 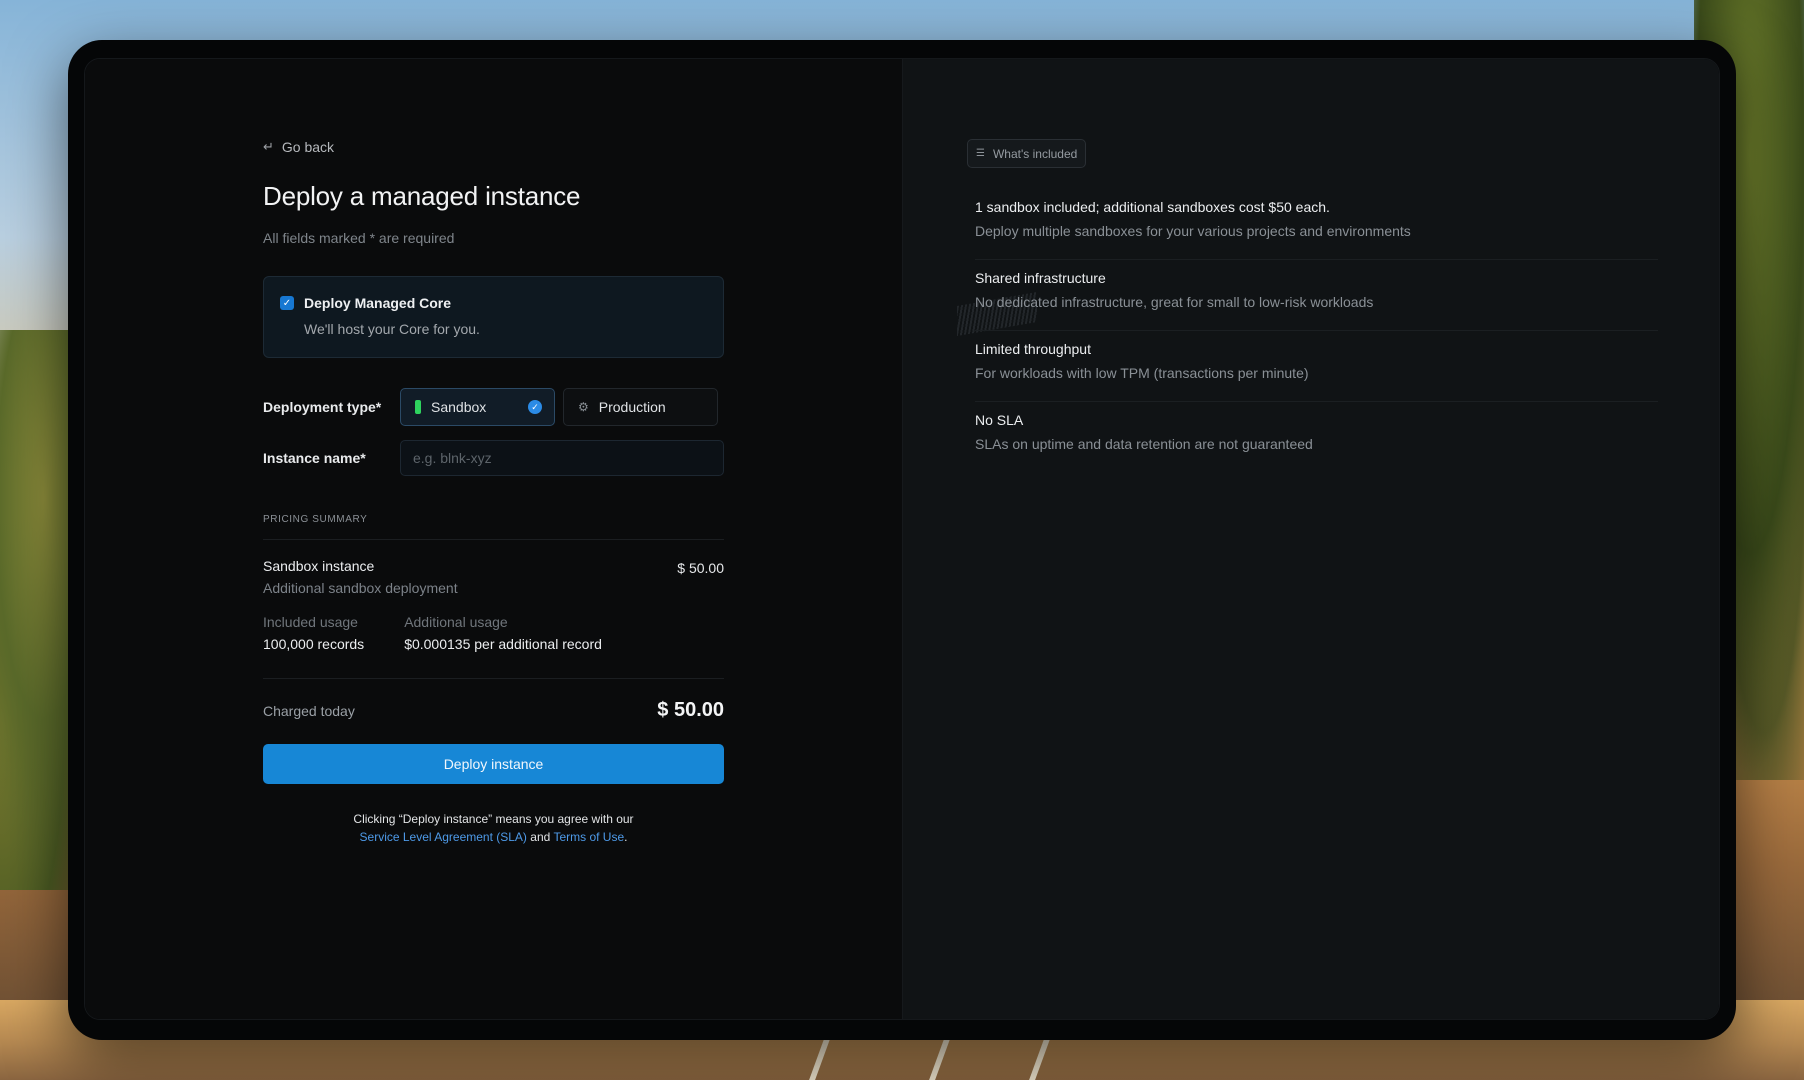 I want to click on line-item-price: $ 50.00, so click(x=700, y=568).